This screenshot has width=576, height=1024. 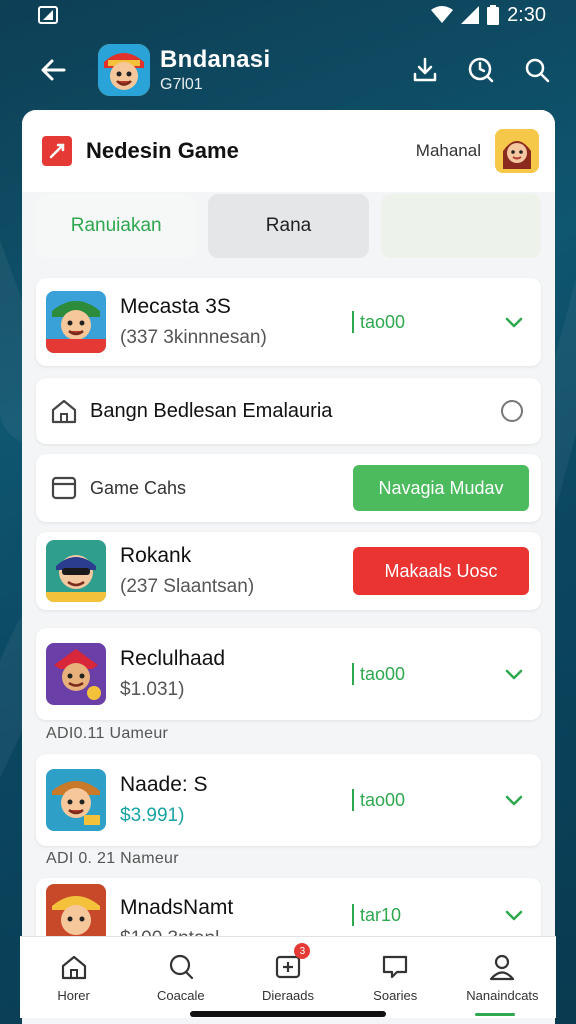 I want to click on back-button, so click(x=53, y=70).